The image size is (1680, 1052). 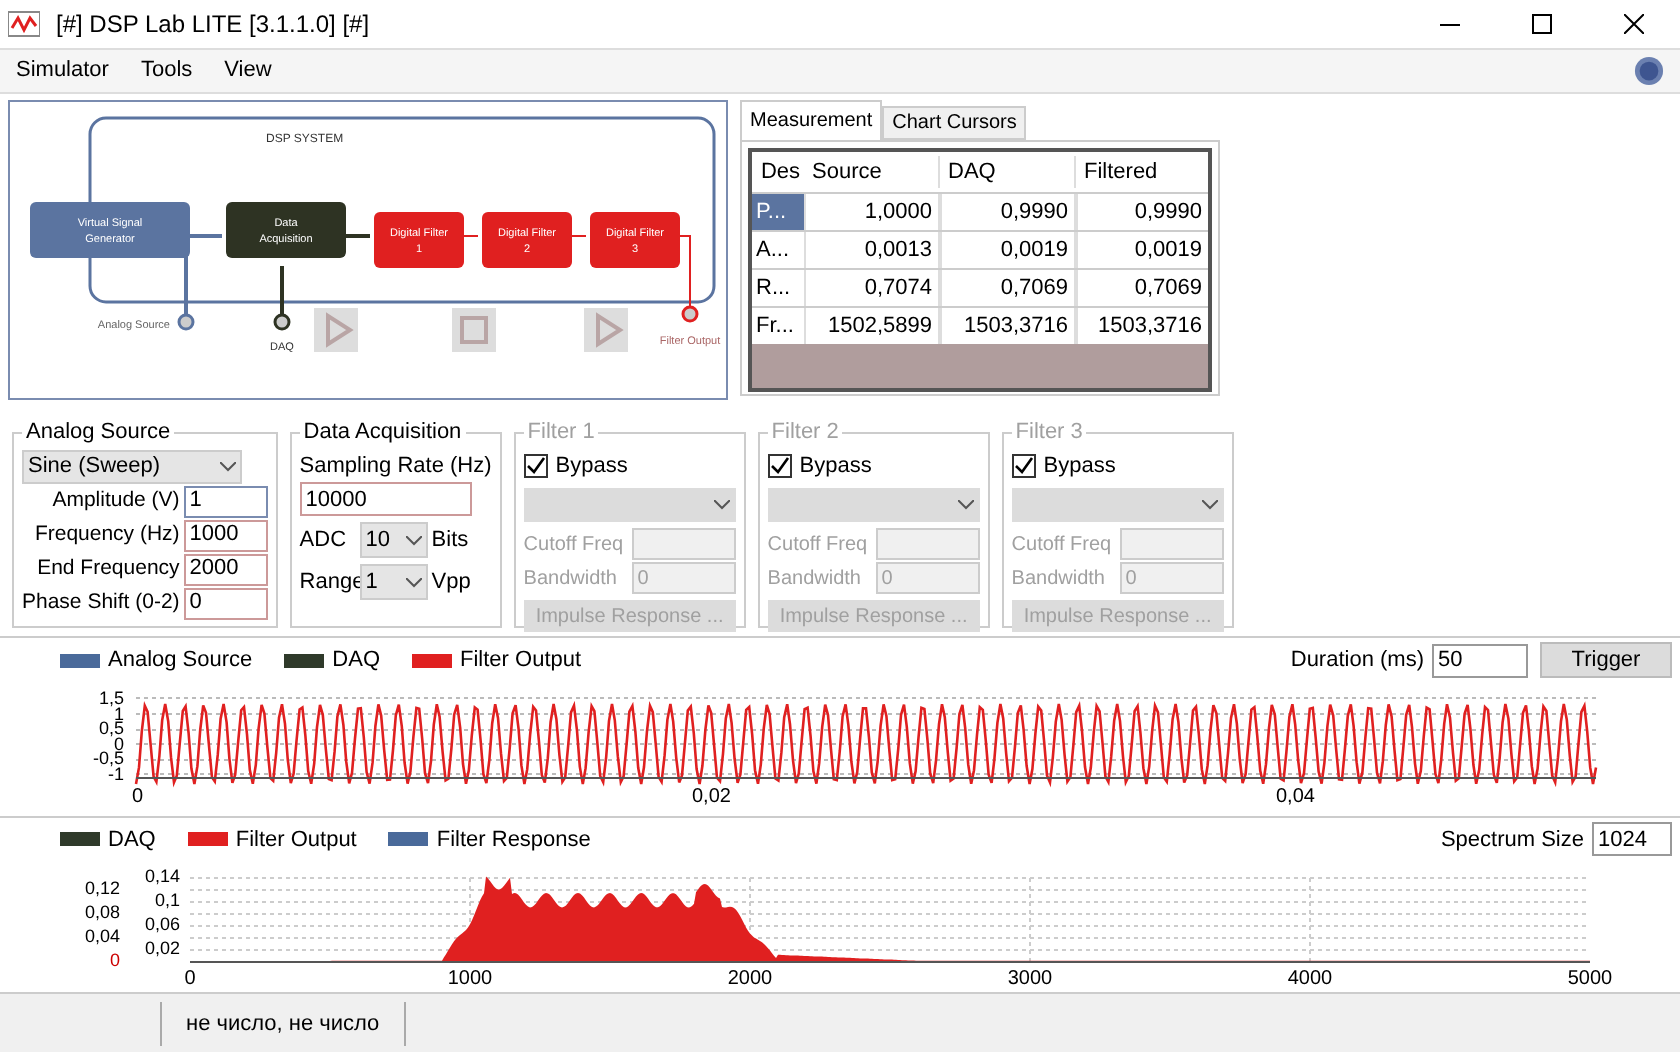 What do you see at coordinates (225, 535) in the screenshot?
I see `input-field: 1000` at bounding box center [225, 535].